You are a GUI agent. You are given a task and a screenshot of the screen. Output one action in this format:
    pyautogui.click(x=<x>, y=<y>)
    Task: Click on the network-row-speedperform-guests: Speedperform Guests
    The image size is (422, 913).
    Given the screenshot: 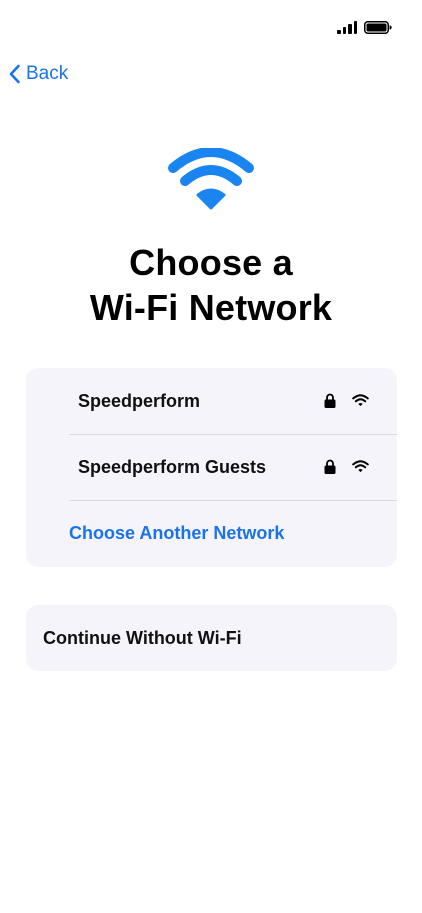 What is the action you would take?
    pyautogui.click(x=233, y=467)
    